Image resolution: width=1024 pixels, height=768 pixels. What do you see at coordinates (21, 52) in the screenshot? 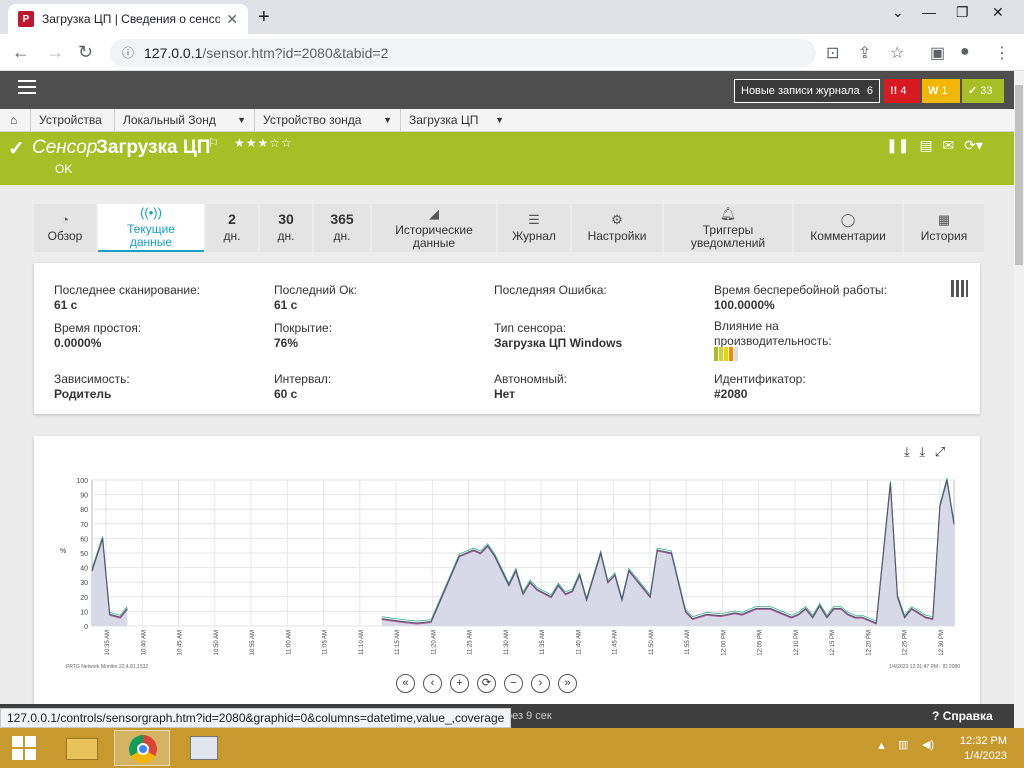
I see `back-icon: ←` at bounding box center [21, 52].